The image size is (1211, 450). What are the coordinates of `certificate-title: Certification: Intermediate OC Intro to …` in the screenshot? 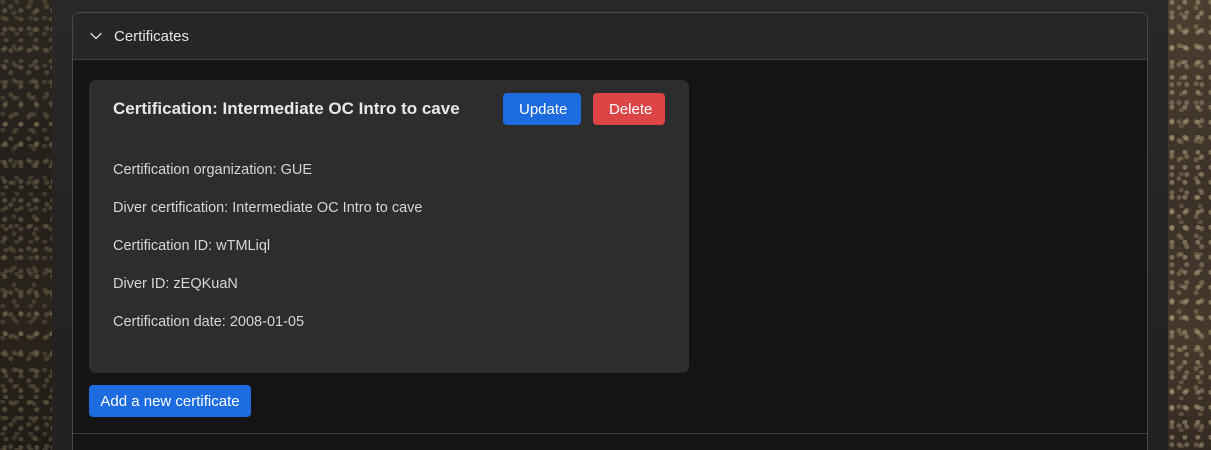 It's located at (286, 108).